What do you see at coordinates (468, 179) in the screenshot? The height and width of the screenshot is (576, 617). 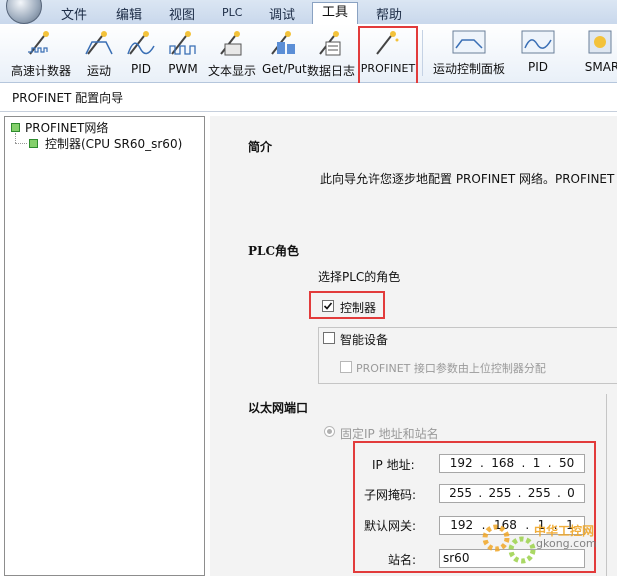 I see `intro-text: 此向导允许您逐步地配置 PROFINET 网络。PROFINET 配置` at bounding box center [468, 179].